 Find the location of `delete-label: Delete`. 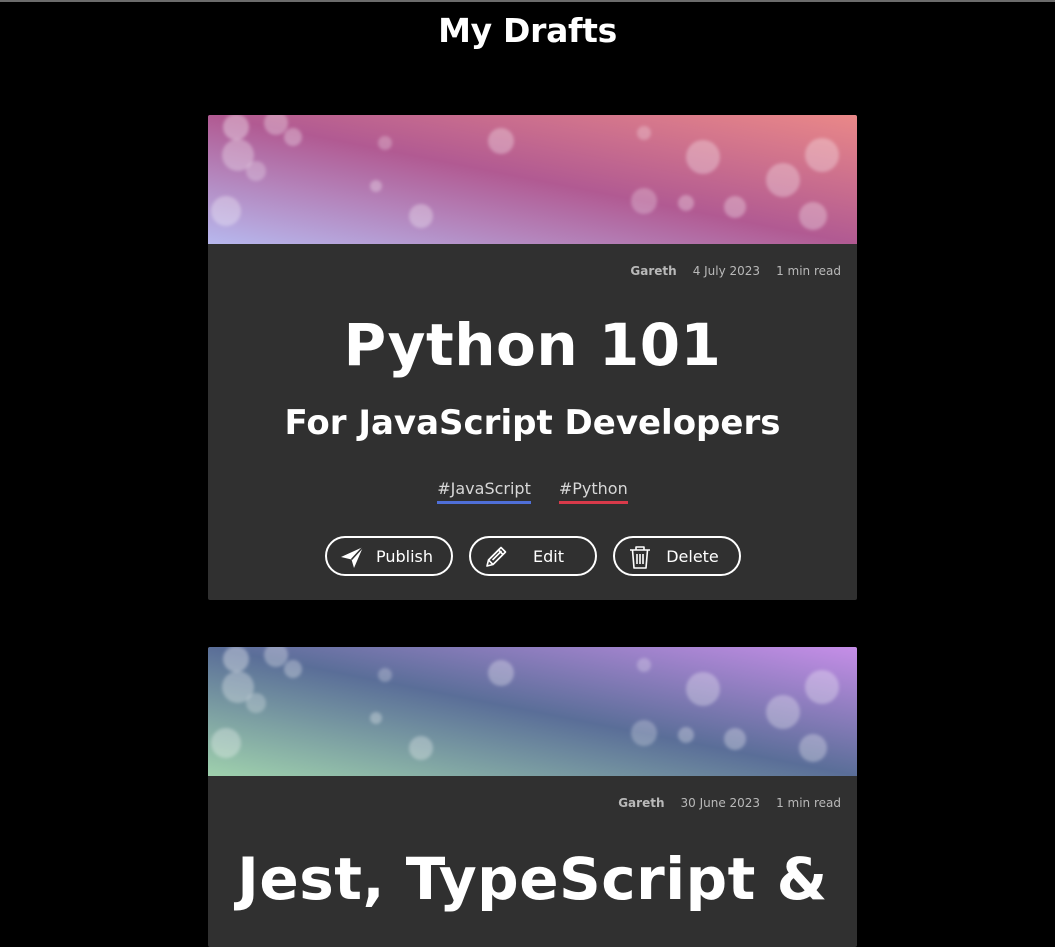

delete-label: Delete is located at coordinates (692, 556).